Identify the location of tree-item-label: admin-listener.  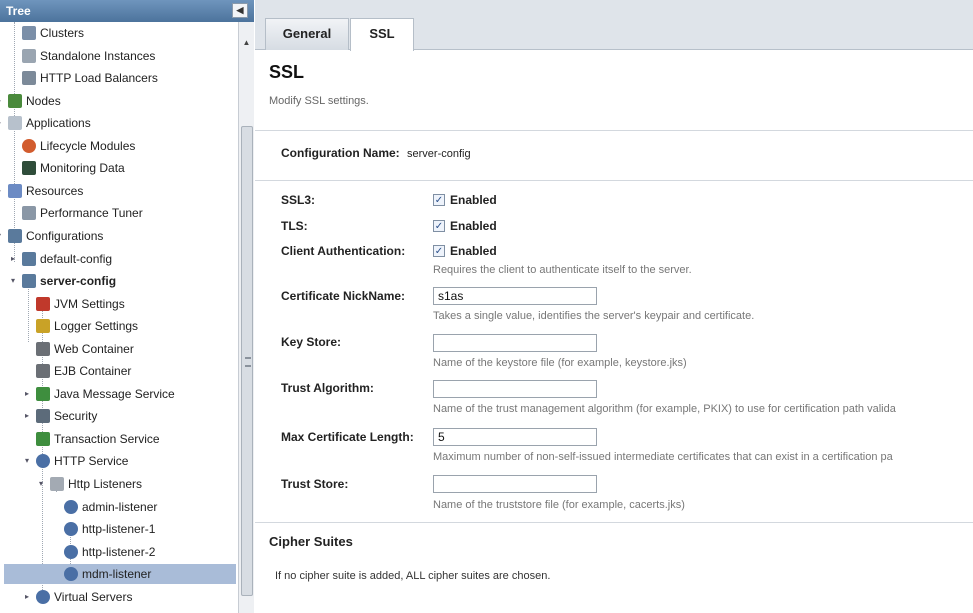
(120, 506).